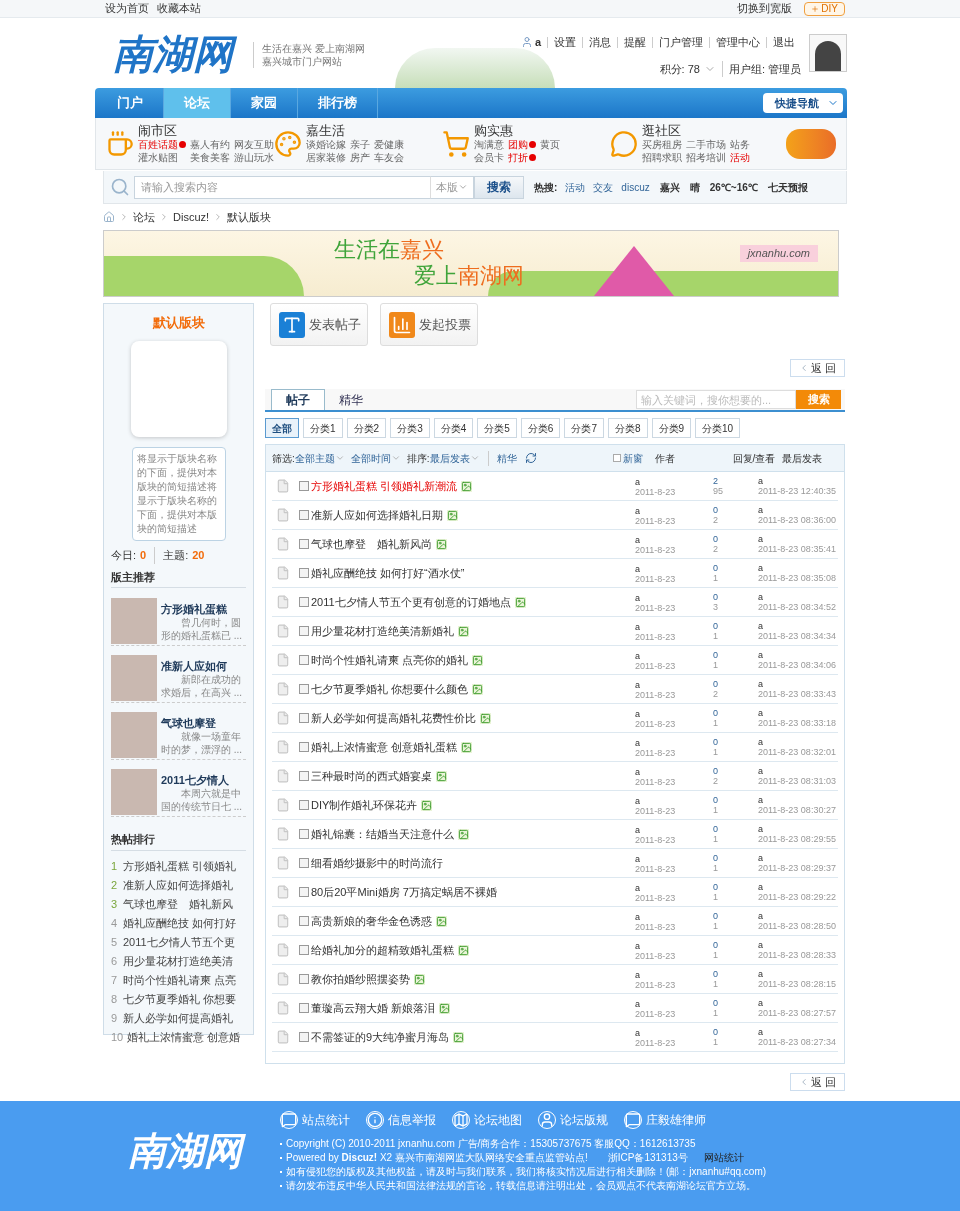 The height and width of the screenshot is (1211, 960). I want to click on banner-ad: 生活在嘉兴 爱上南湖网 jxnanhu.com, so click(471, 263).